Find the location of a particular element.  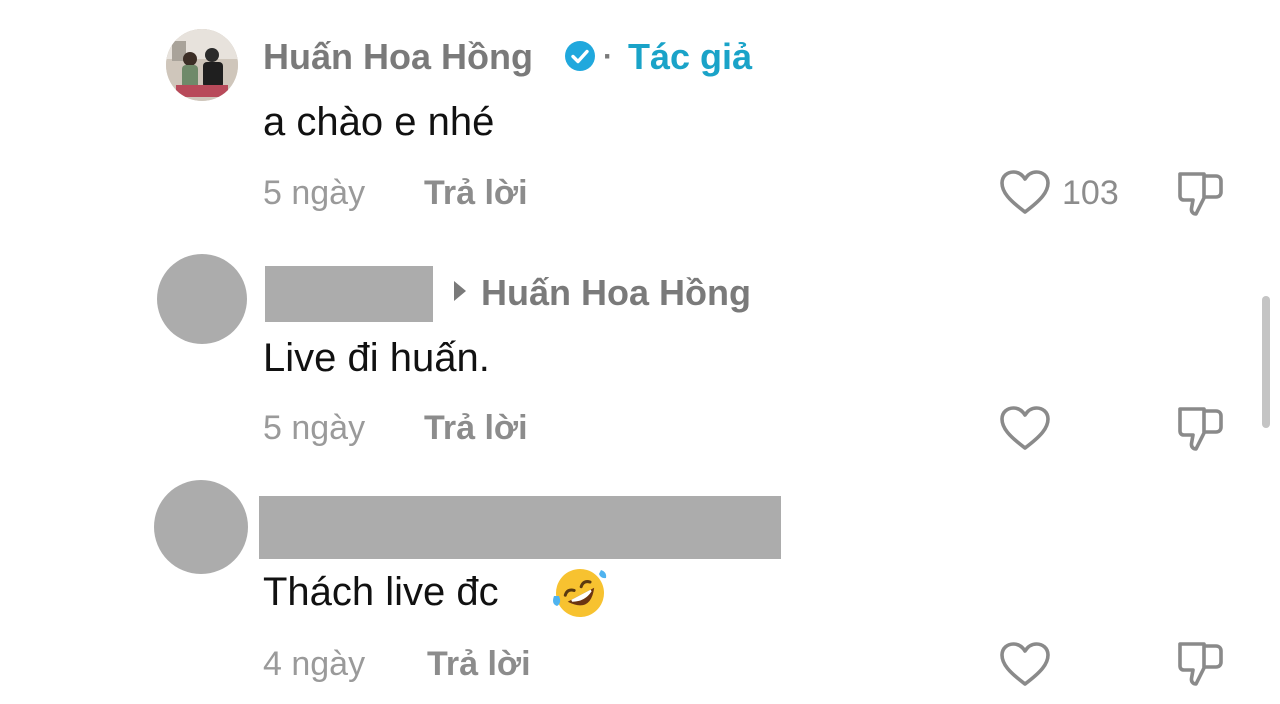

comment-text: Live đi huấn. is located at coordinates (376, 358).